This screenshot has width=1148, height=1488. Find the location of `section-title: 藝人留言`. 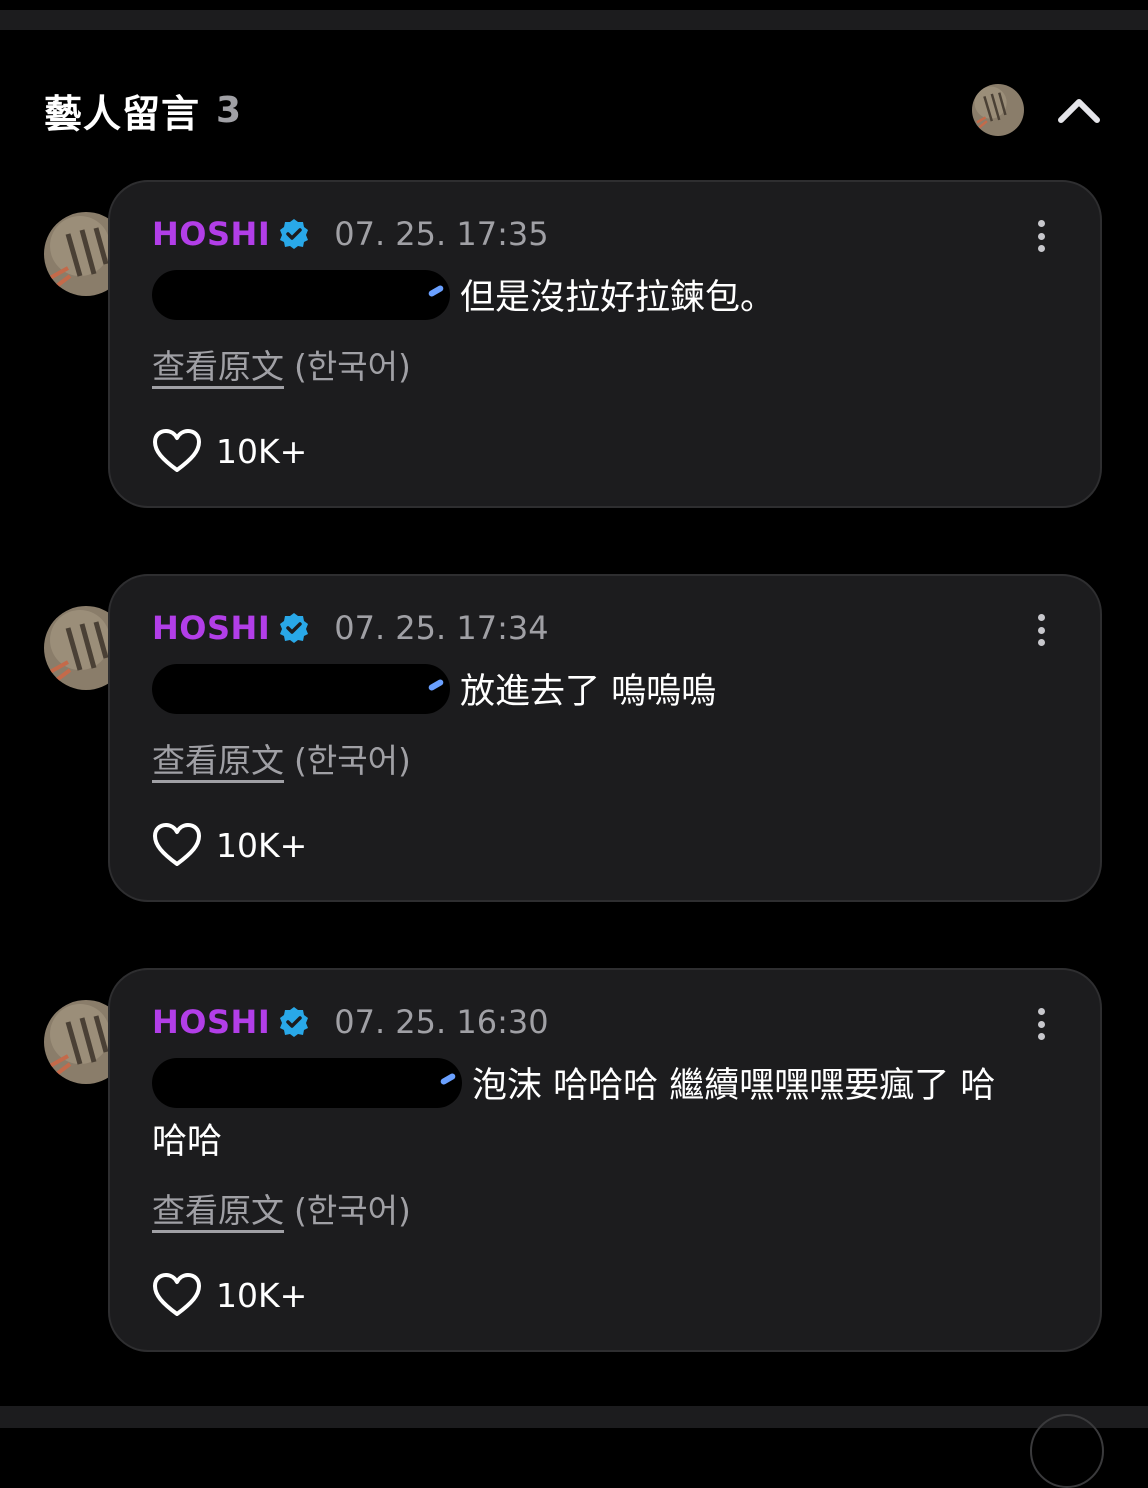

section-title: 藝人留言 is located at coordinates (122, 113).